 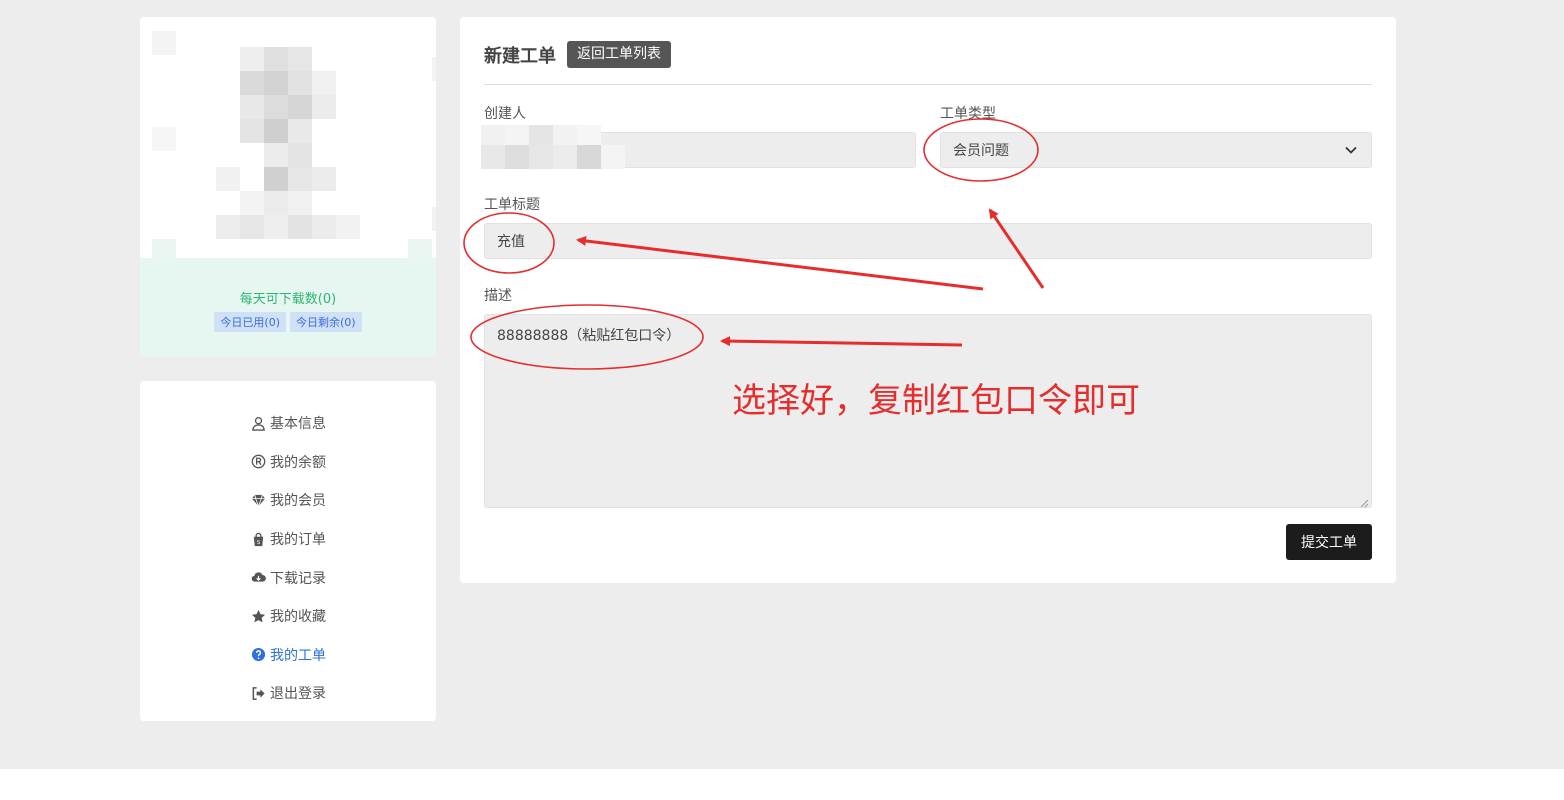 I want to click on menu-item-label: 下载记录, so click(x=298, y=578).